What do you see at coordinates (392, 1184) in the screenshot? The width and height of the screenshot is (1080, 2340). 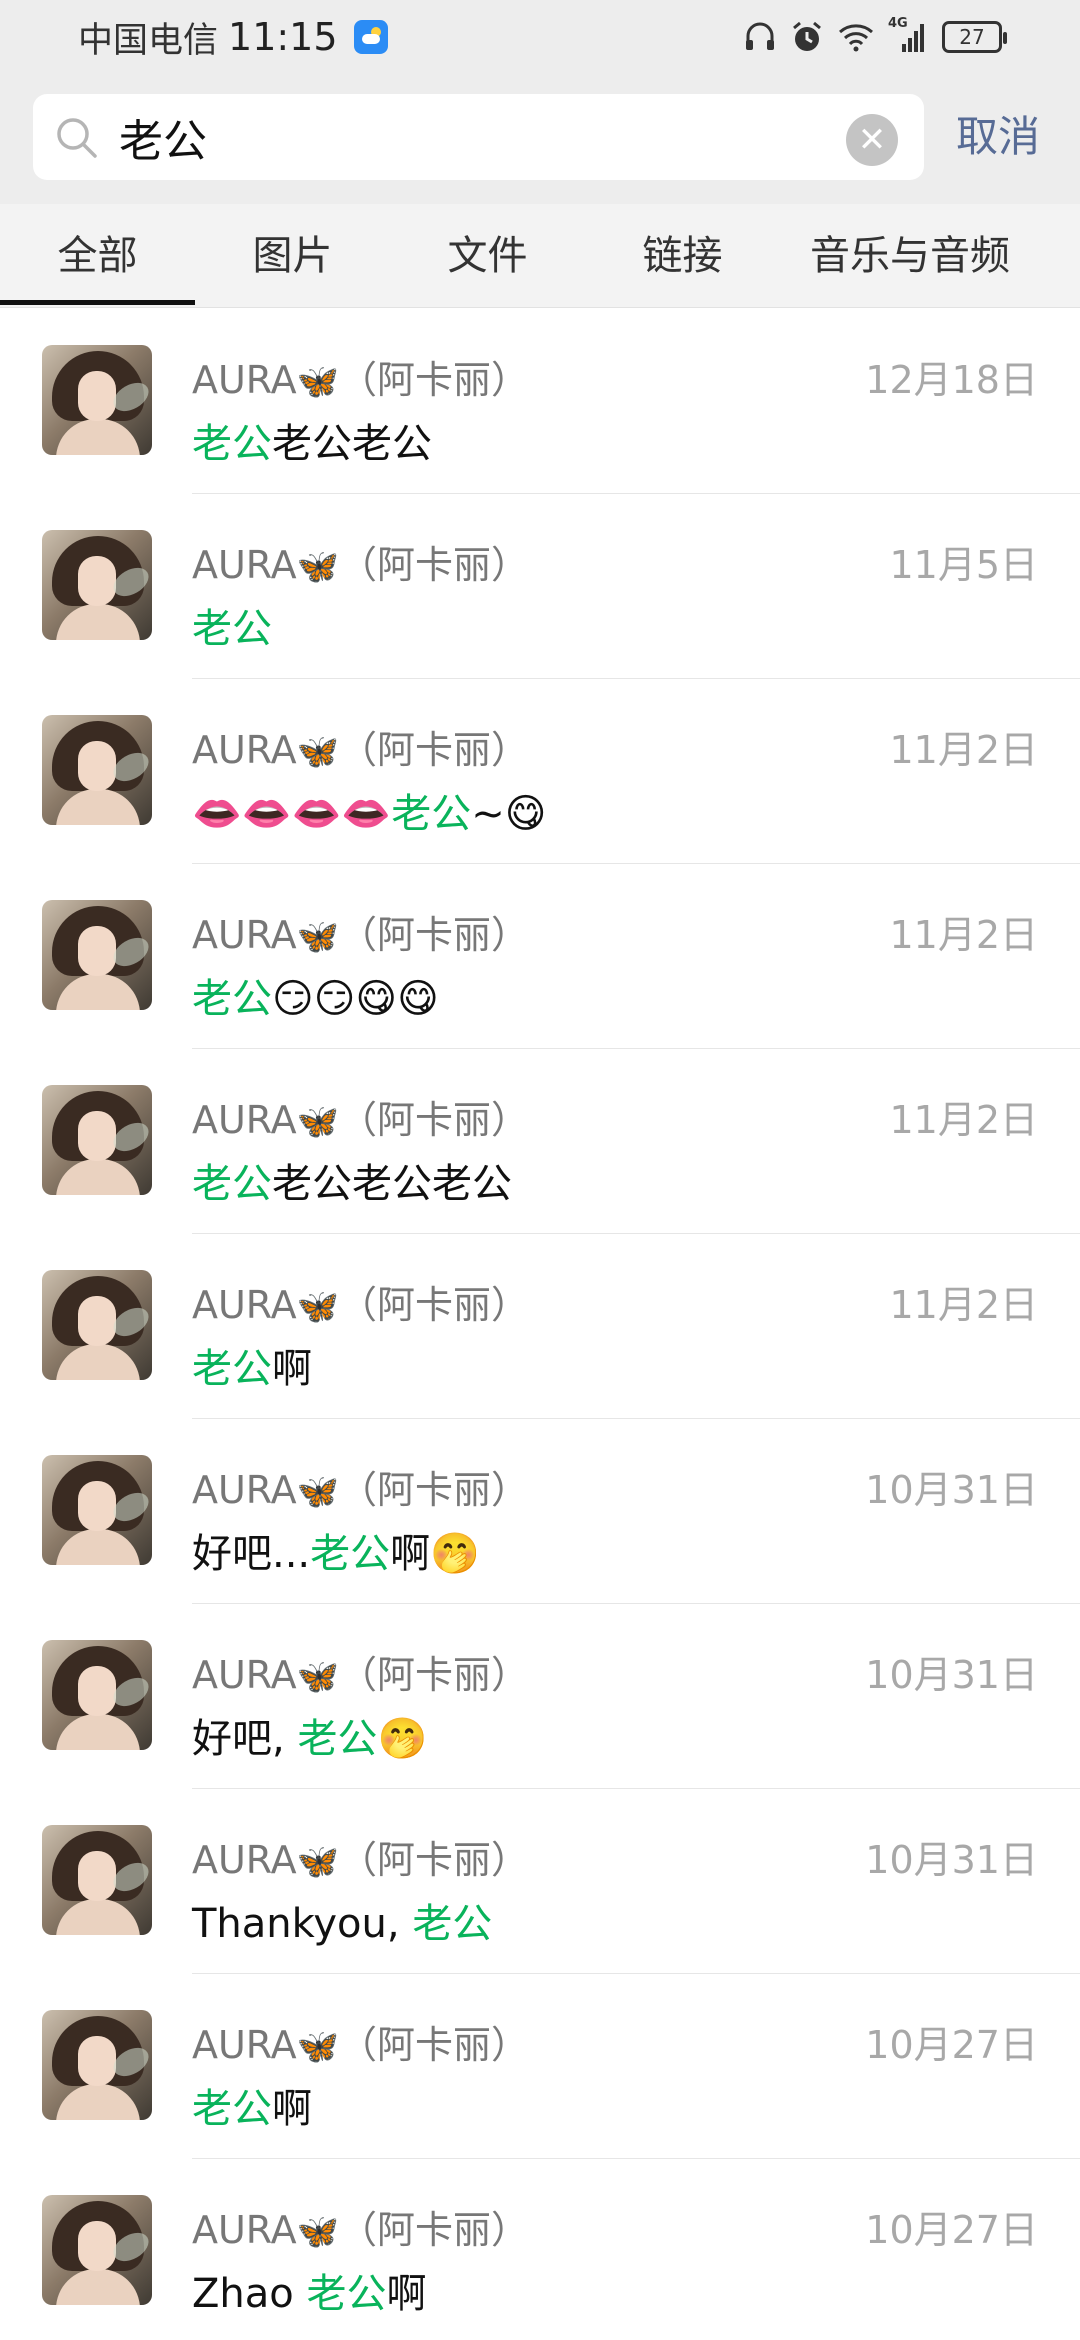 I see `snippet-suffix: 老公老公老公` at bounding box center [392, 1184].